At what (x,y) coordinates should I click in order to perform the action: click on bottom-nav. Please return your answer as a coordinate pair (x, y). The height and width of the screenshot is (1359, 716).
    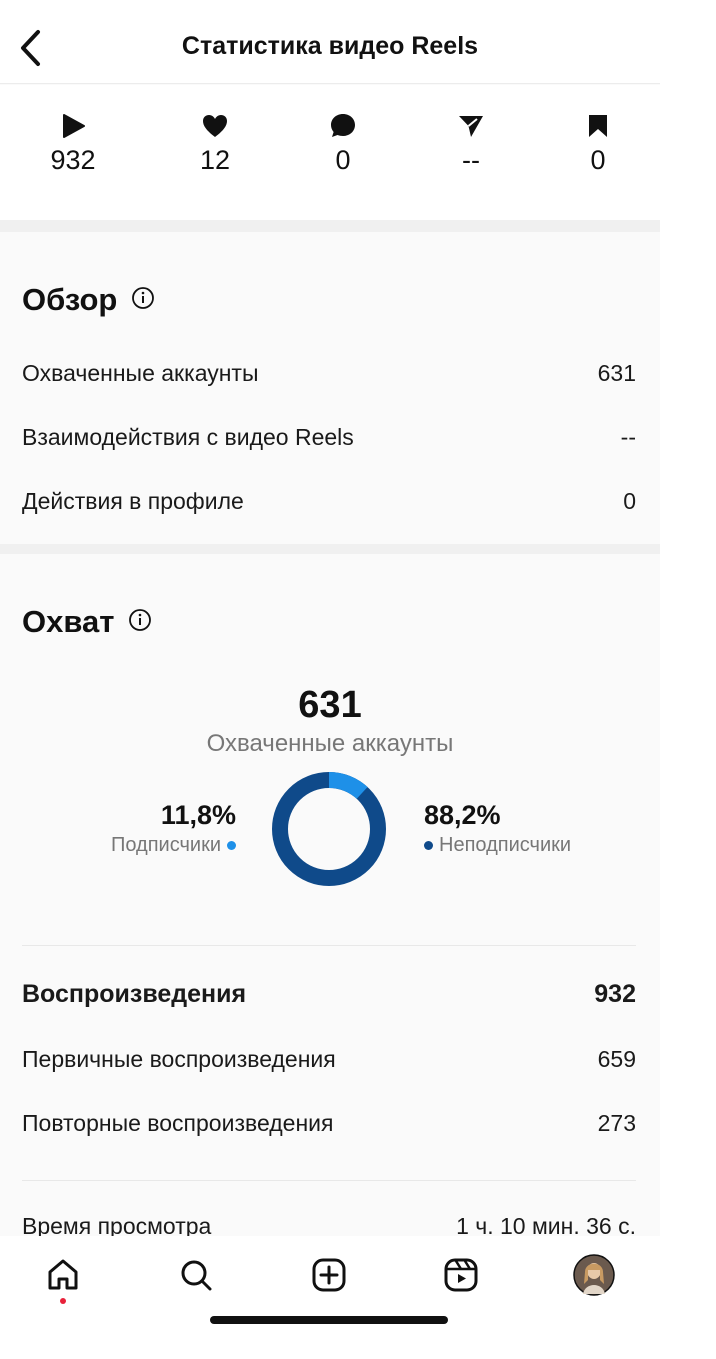
    Looking at the image, I should click on (330, 1297).